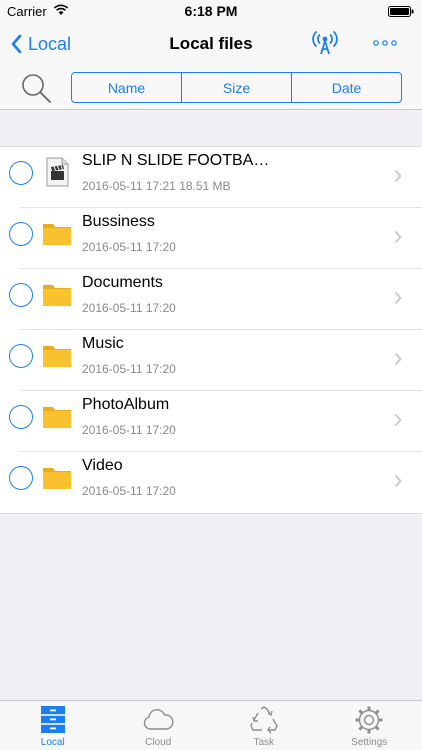 The width and height of the screenshot is (422, 750). I want to click on gear-icon, so click(369, 720).